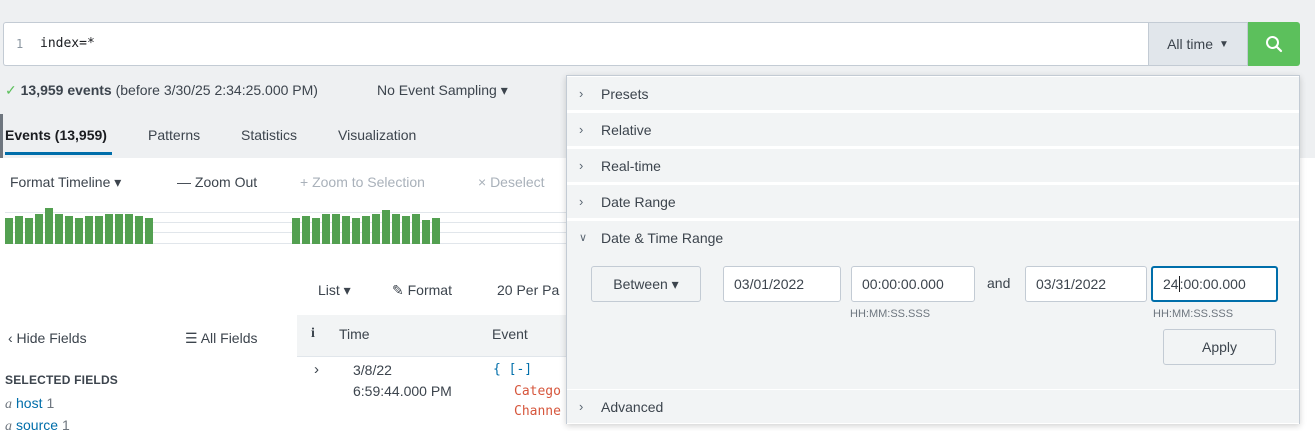 This screenshot has height=431, width=1315. I want to click on field-item-source: a source 1, so click(37, 424).